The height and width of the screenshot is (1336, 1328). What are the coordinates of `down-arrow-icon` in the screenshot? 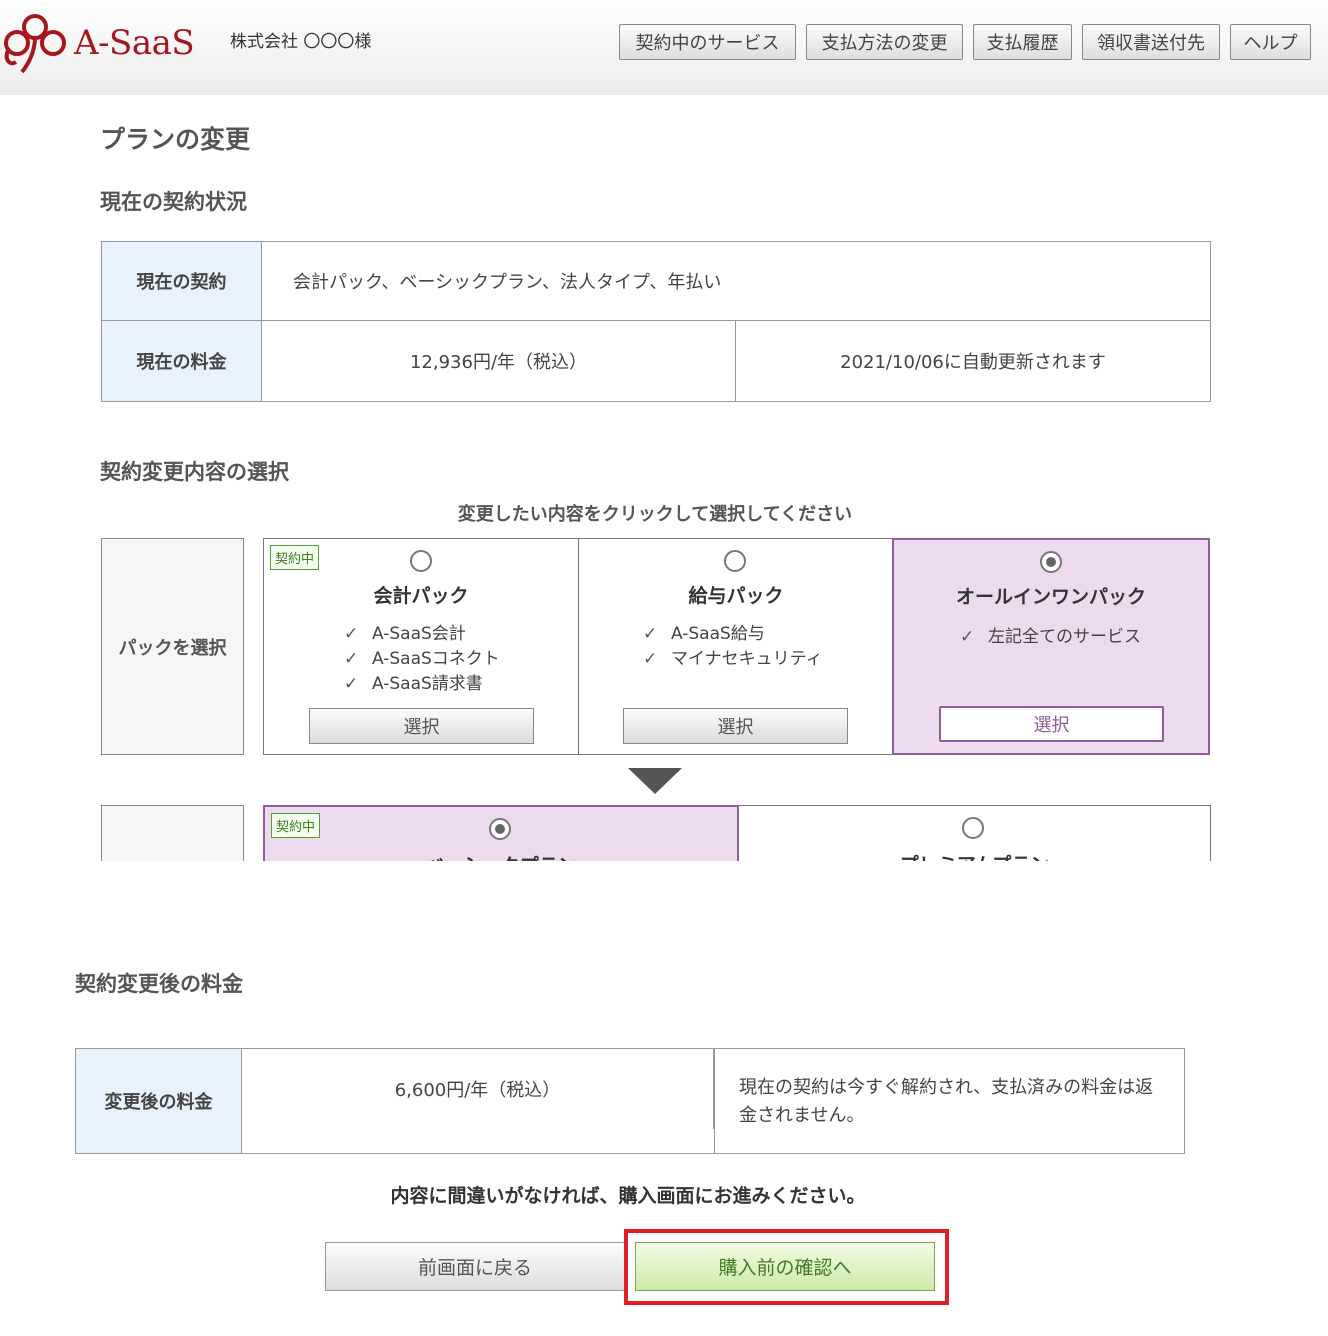 It's located at (655, 781).